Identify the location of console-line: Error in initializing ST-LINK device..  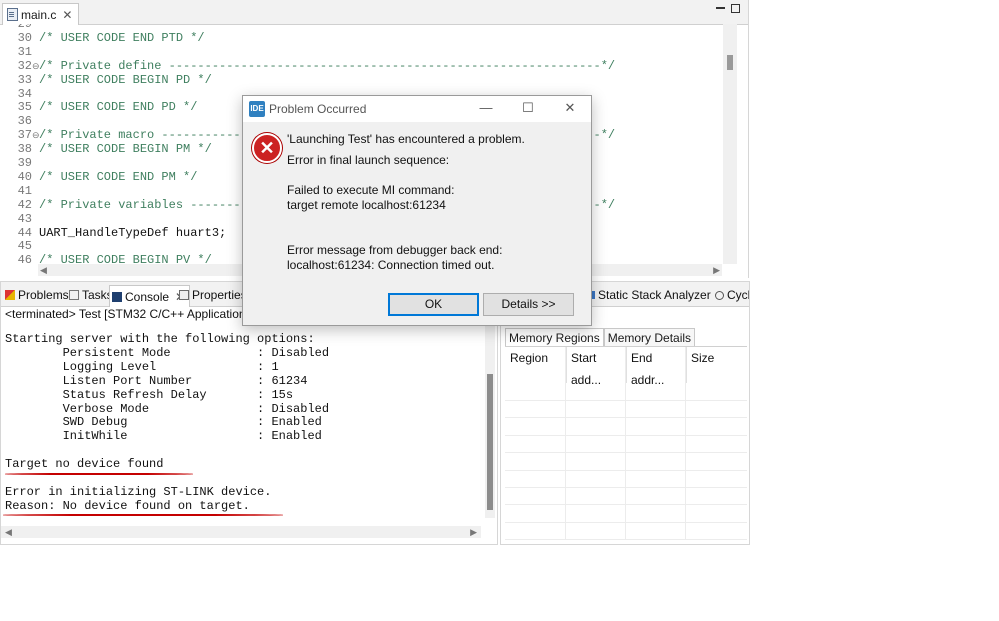
(138, 491).